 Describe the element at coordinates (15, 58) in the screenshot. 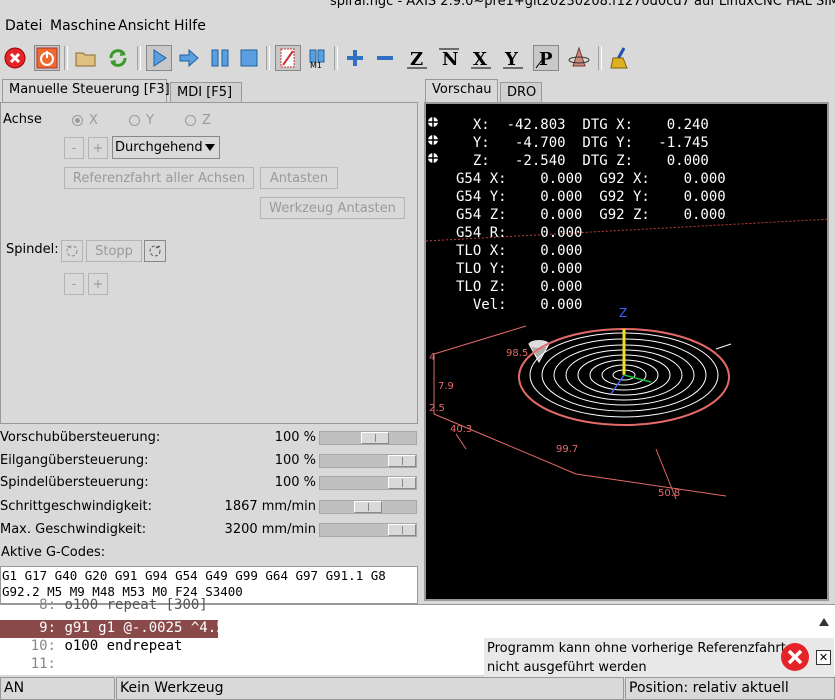

I see `estop-button` at that location.